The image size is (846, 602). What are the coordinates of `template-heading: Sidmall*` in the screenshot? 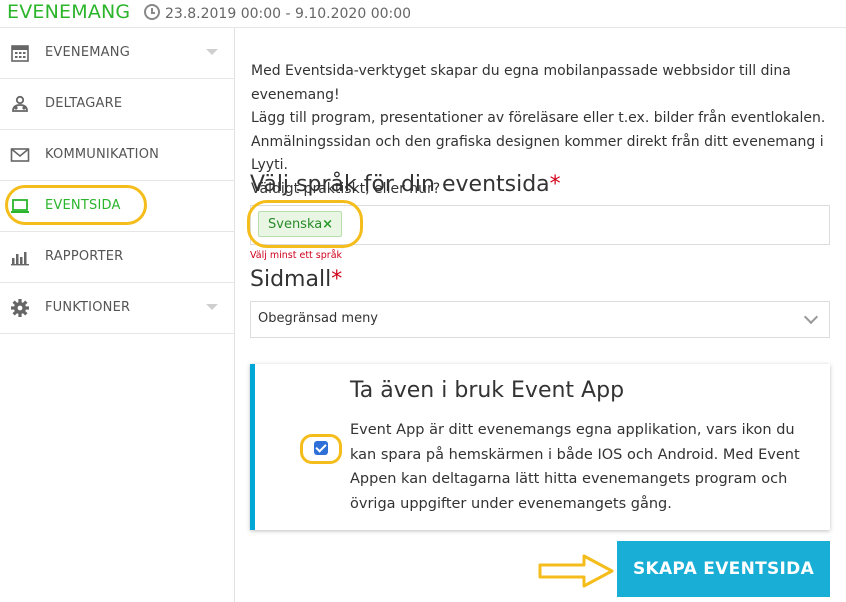 It's located at (296, 279).